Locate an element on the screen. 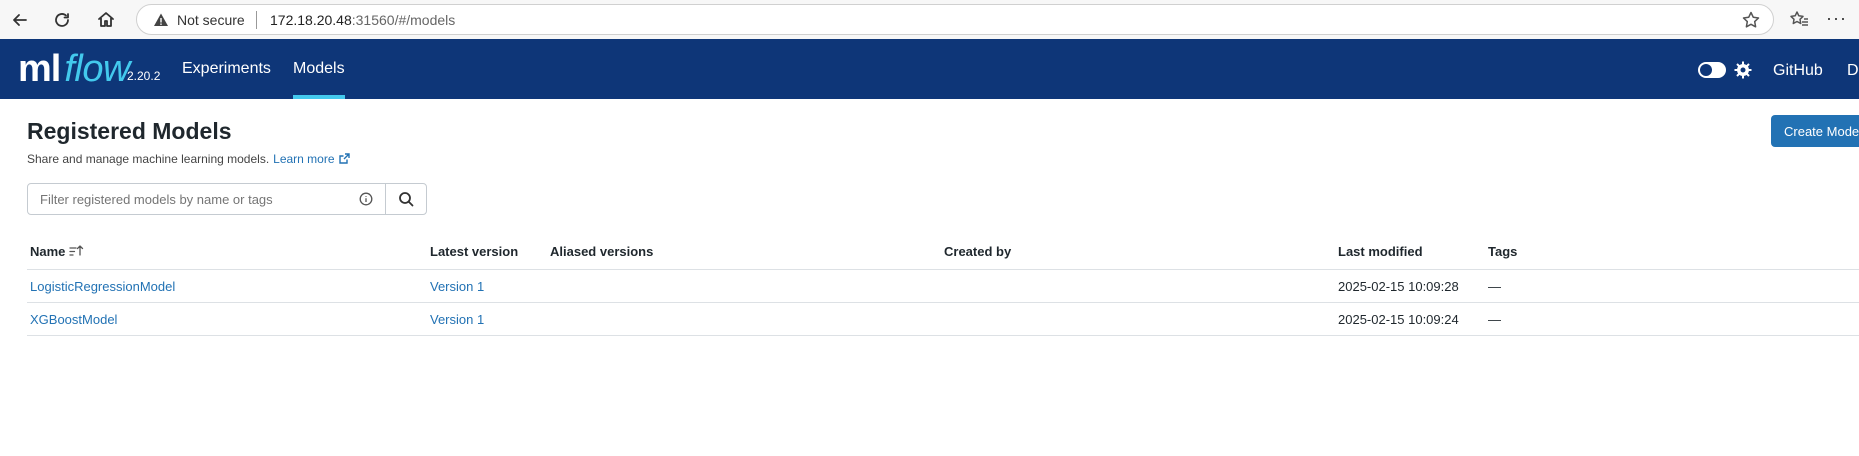 This screenshot has width=1859, height=456. sort-ascending-icon is located at coordinates (77, 250).